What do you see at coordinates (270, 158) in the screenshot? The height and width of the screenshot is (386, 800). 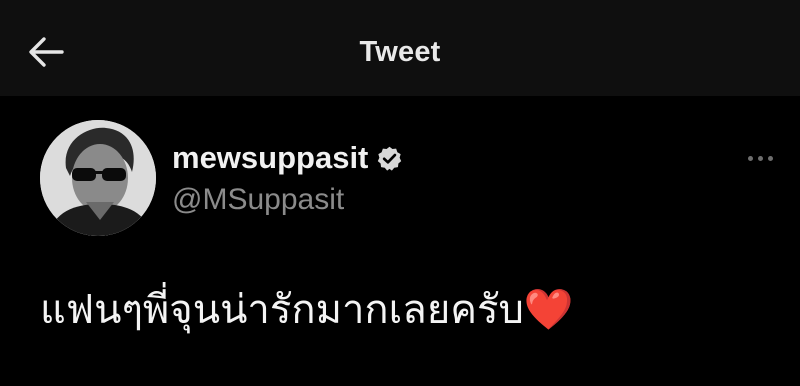 I see `display-name: mewsuppasit` at bounding box center [270, 158].